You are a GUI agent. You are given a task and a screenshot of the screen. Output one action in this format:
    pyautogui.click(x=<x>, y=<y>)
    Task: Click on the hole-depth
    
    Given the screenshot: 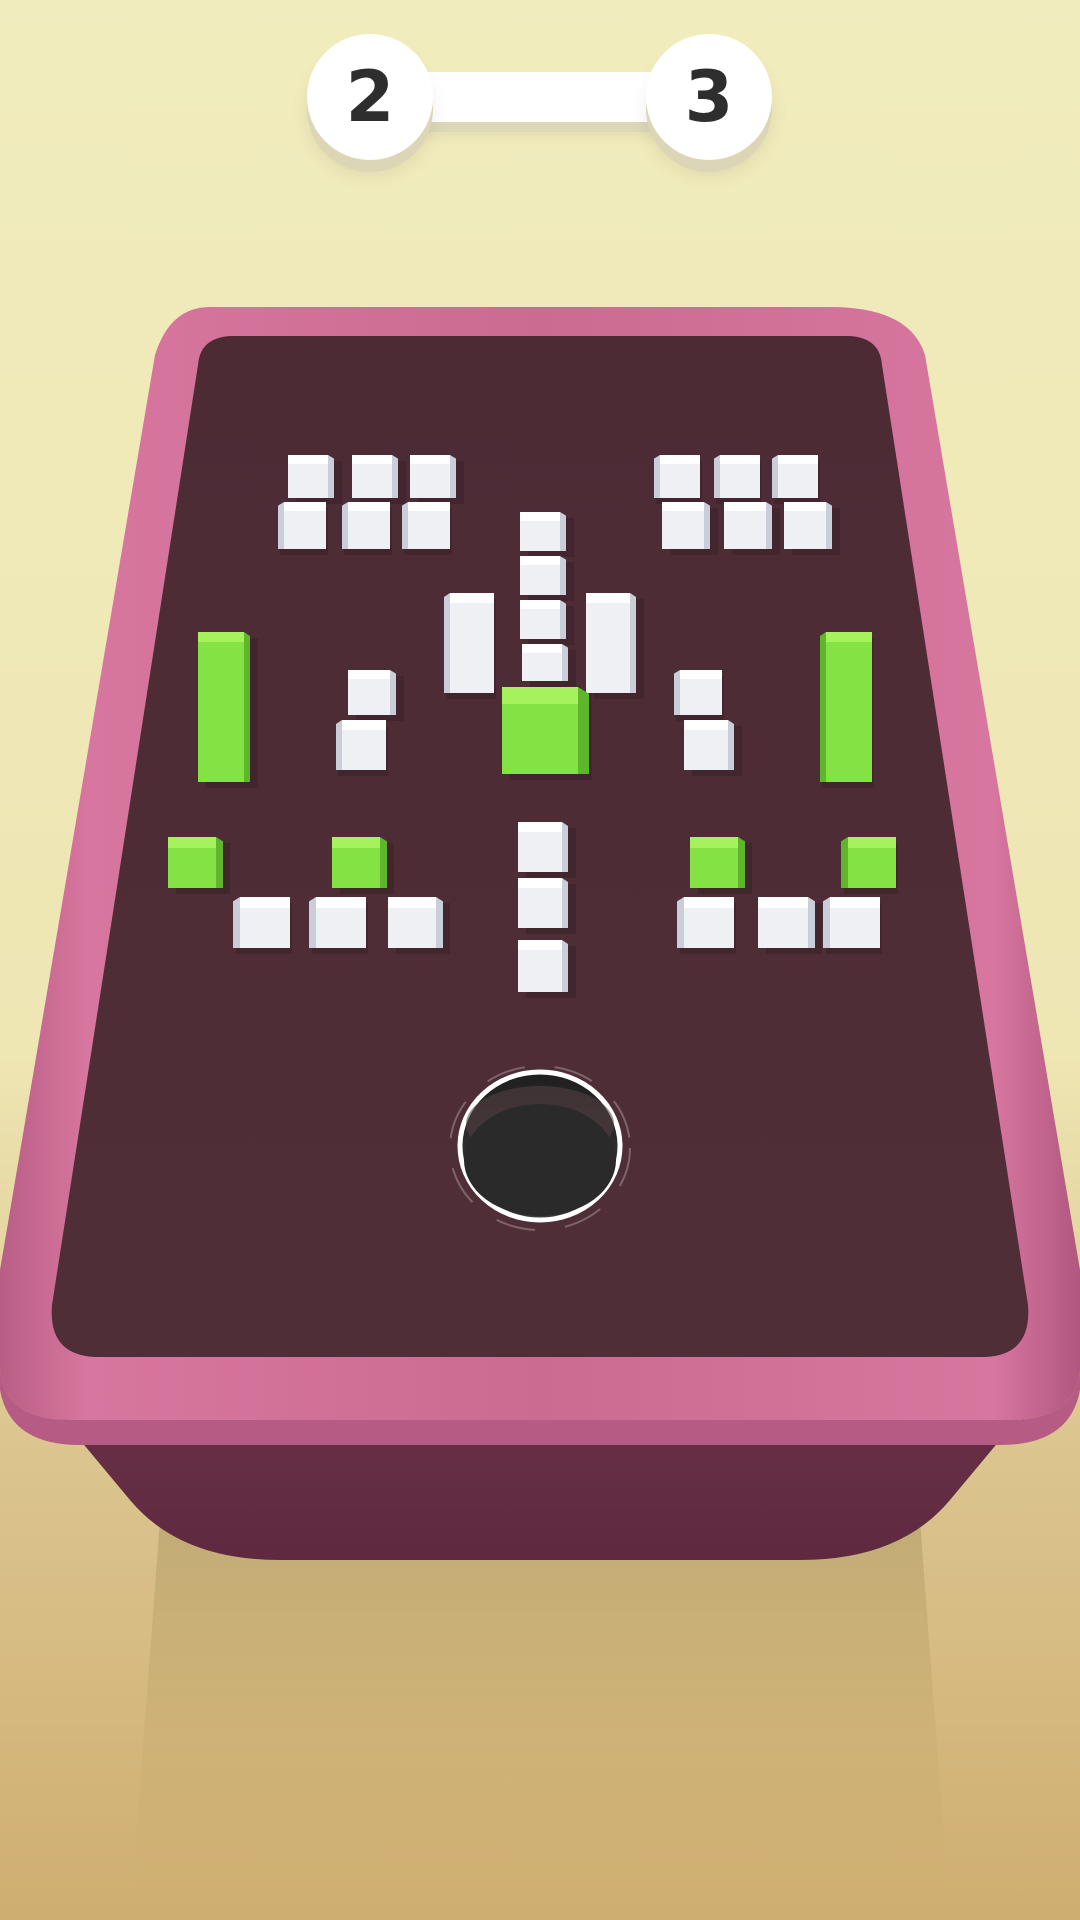 What is the action you would take?
    pyautogui.click(x=540, y=1160)
    